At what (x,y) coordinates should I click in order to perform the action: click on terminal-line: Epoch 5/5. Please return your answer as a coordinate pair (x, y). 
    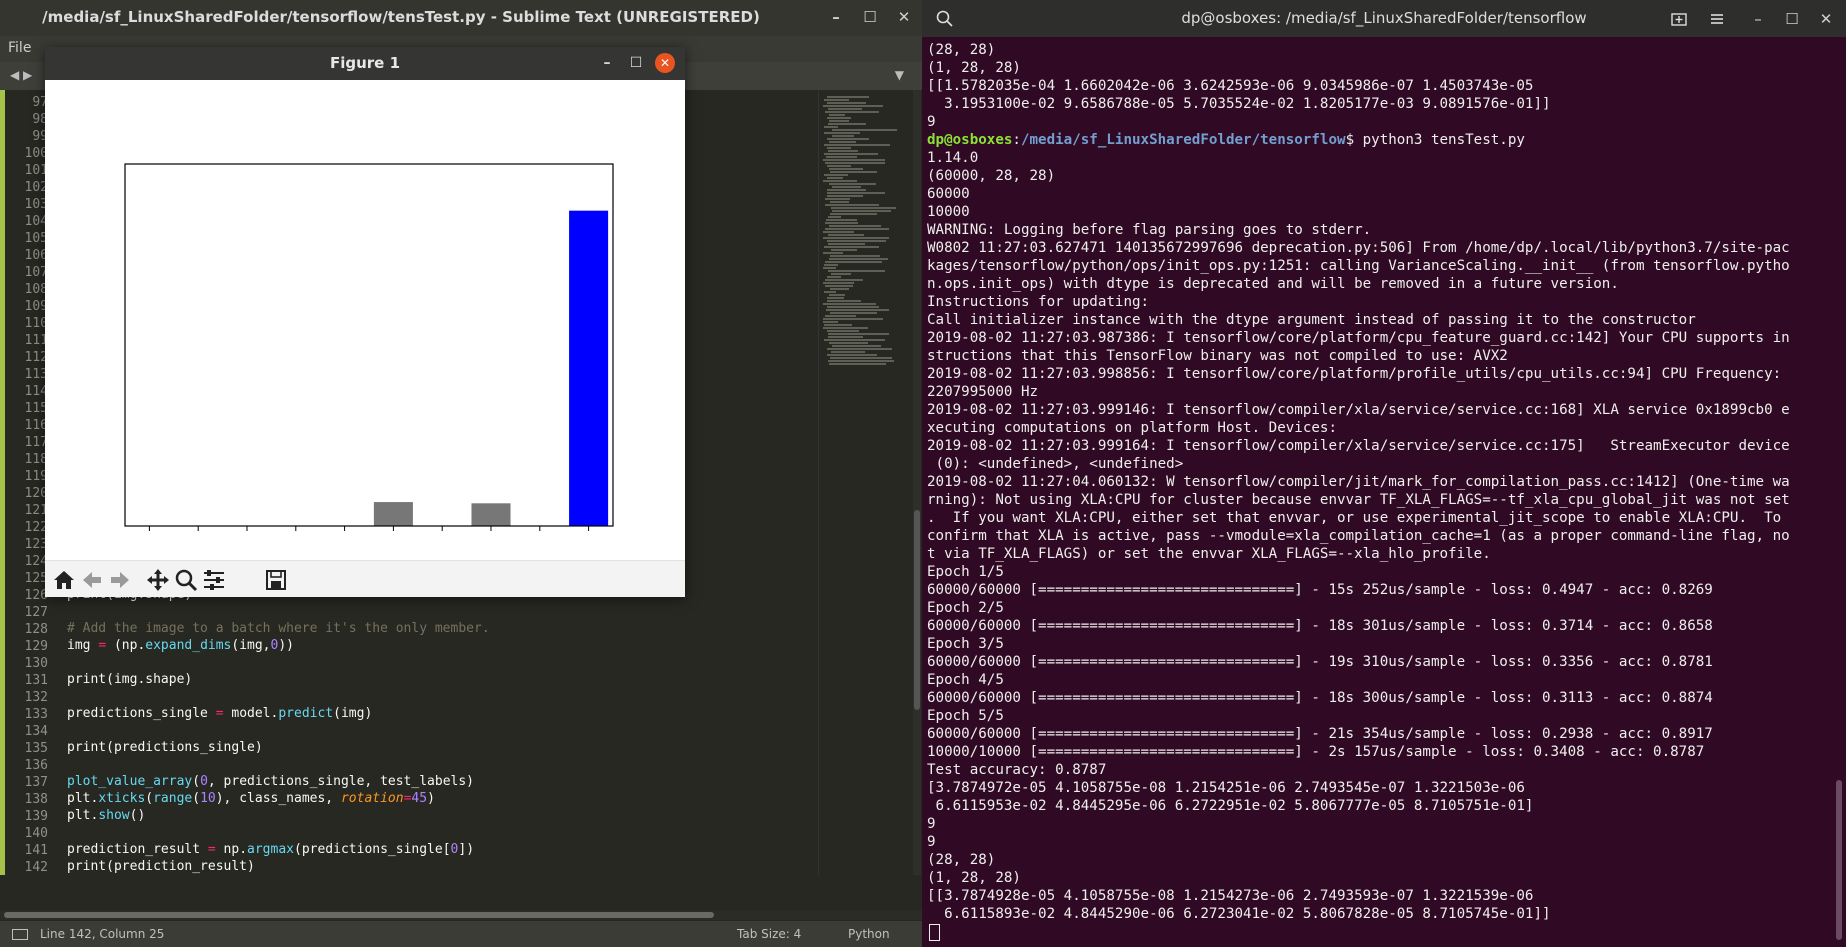
    Looking at the image, I should click on (965, 716).